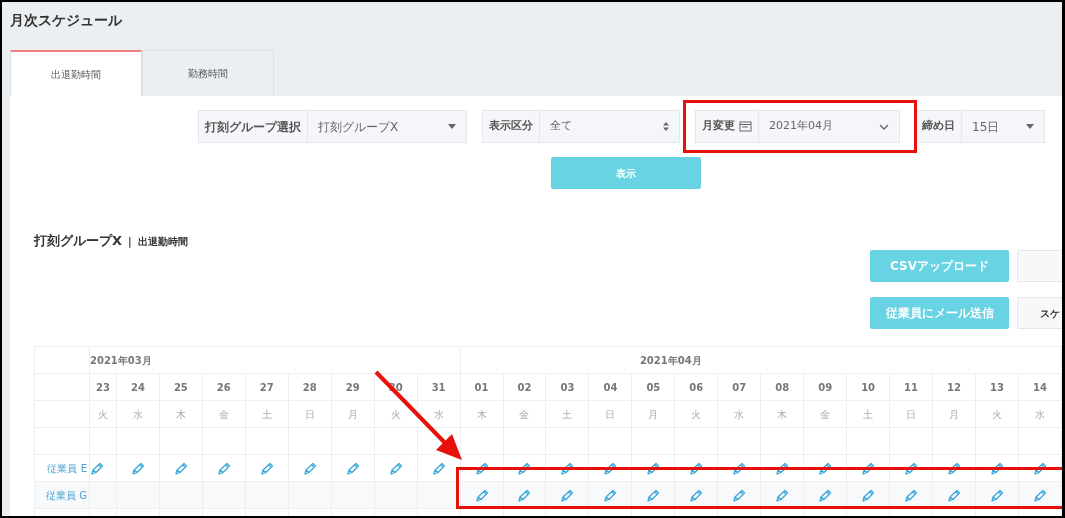 The height and width of the screenshot is (518, 1065). Describe the element at coordinates (653, 387) in the screenshot. I see `date-header: 05` at that location.